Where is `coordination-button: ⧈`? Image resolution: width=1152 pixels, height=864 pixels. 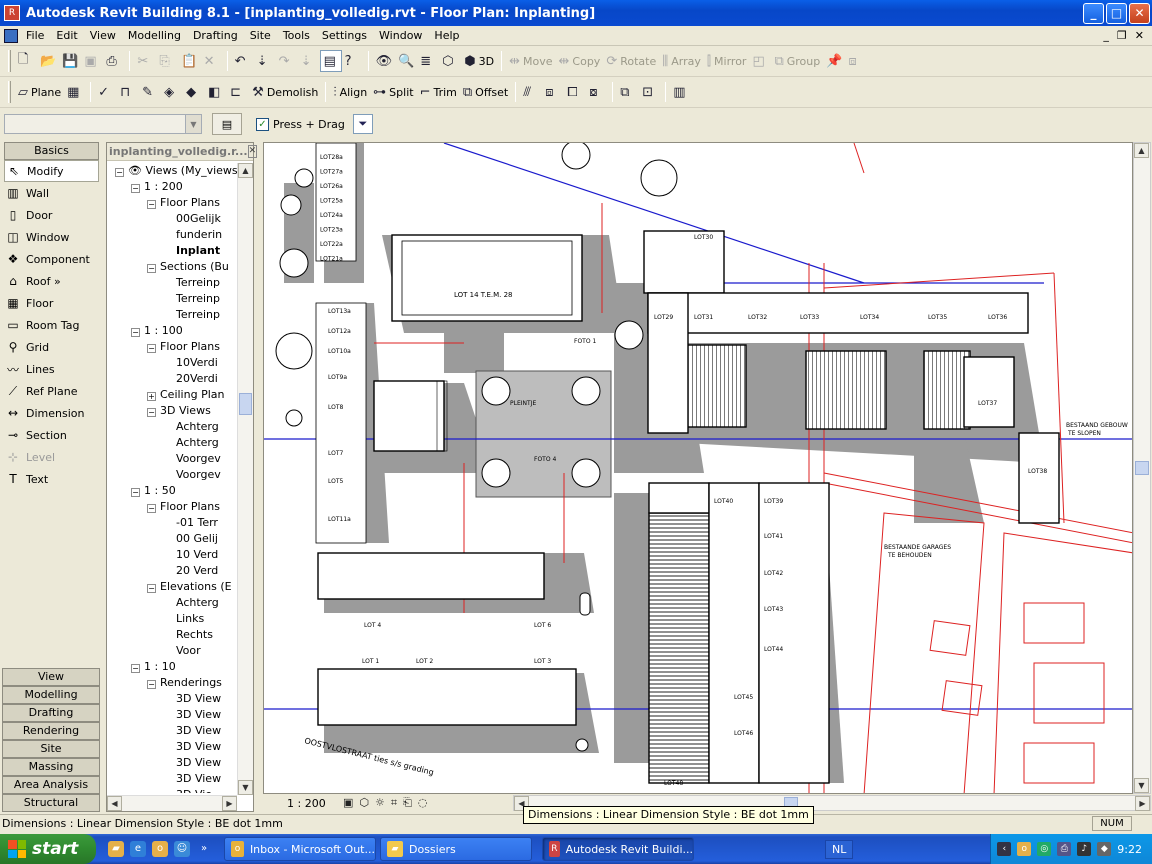 coordination-button: ⧈ is located at coordinates (553, 92).